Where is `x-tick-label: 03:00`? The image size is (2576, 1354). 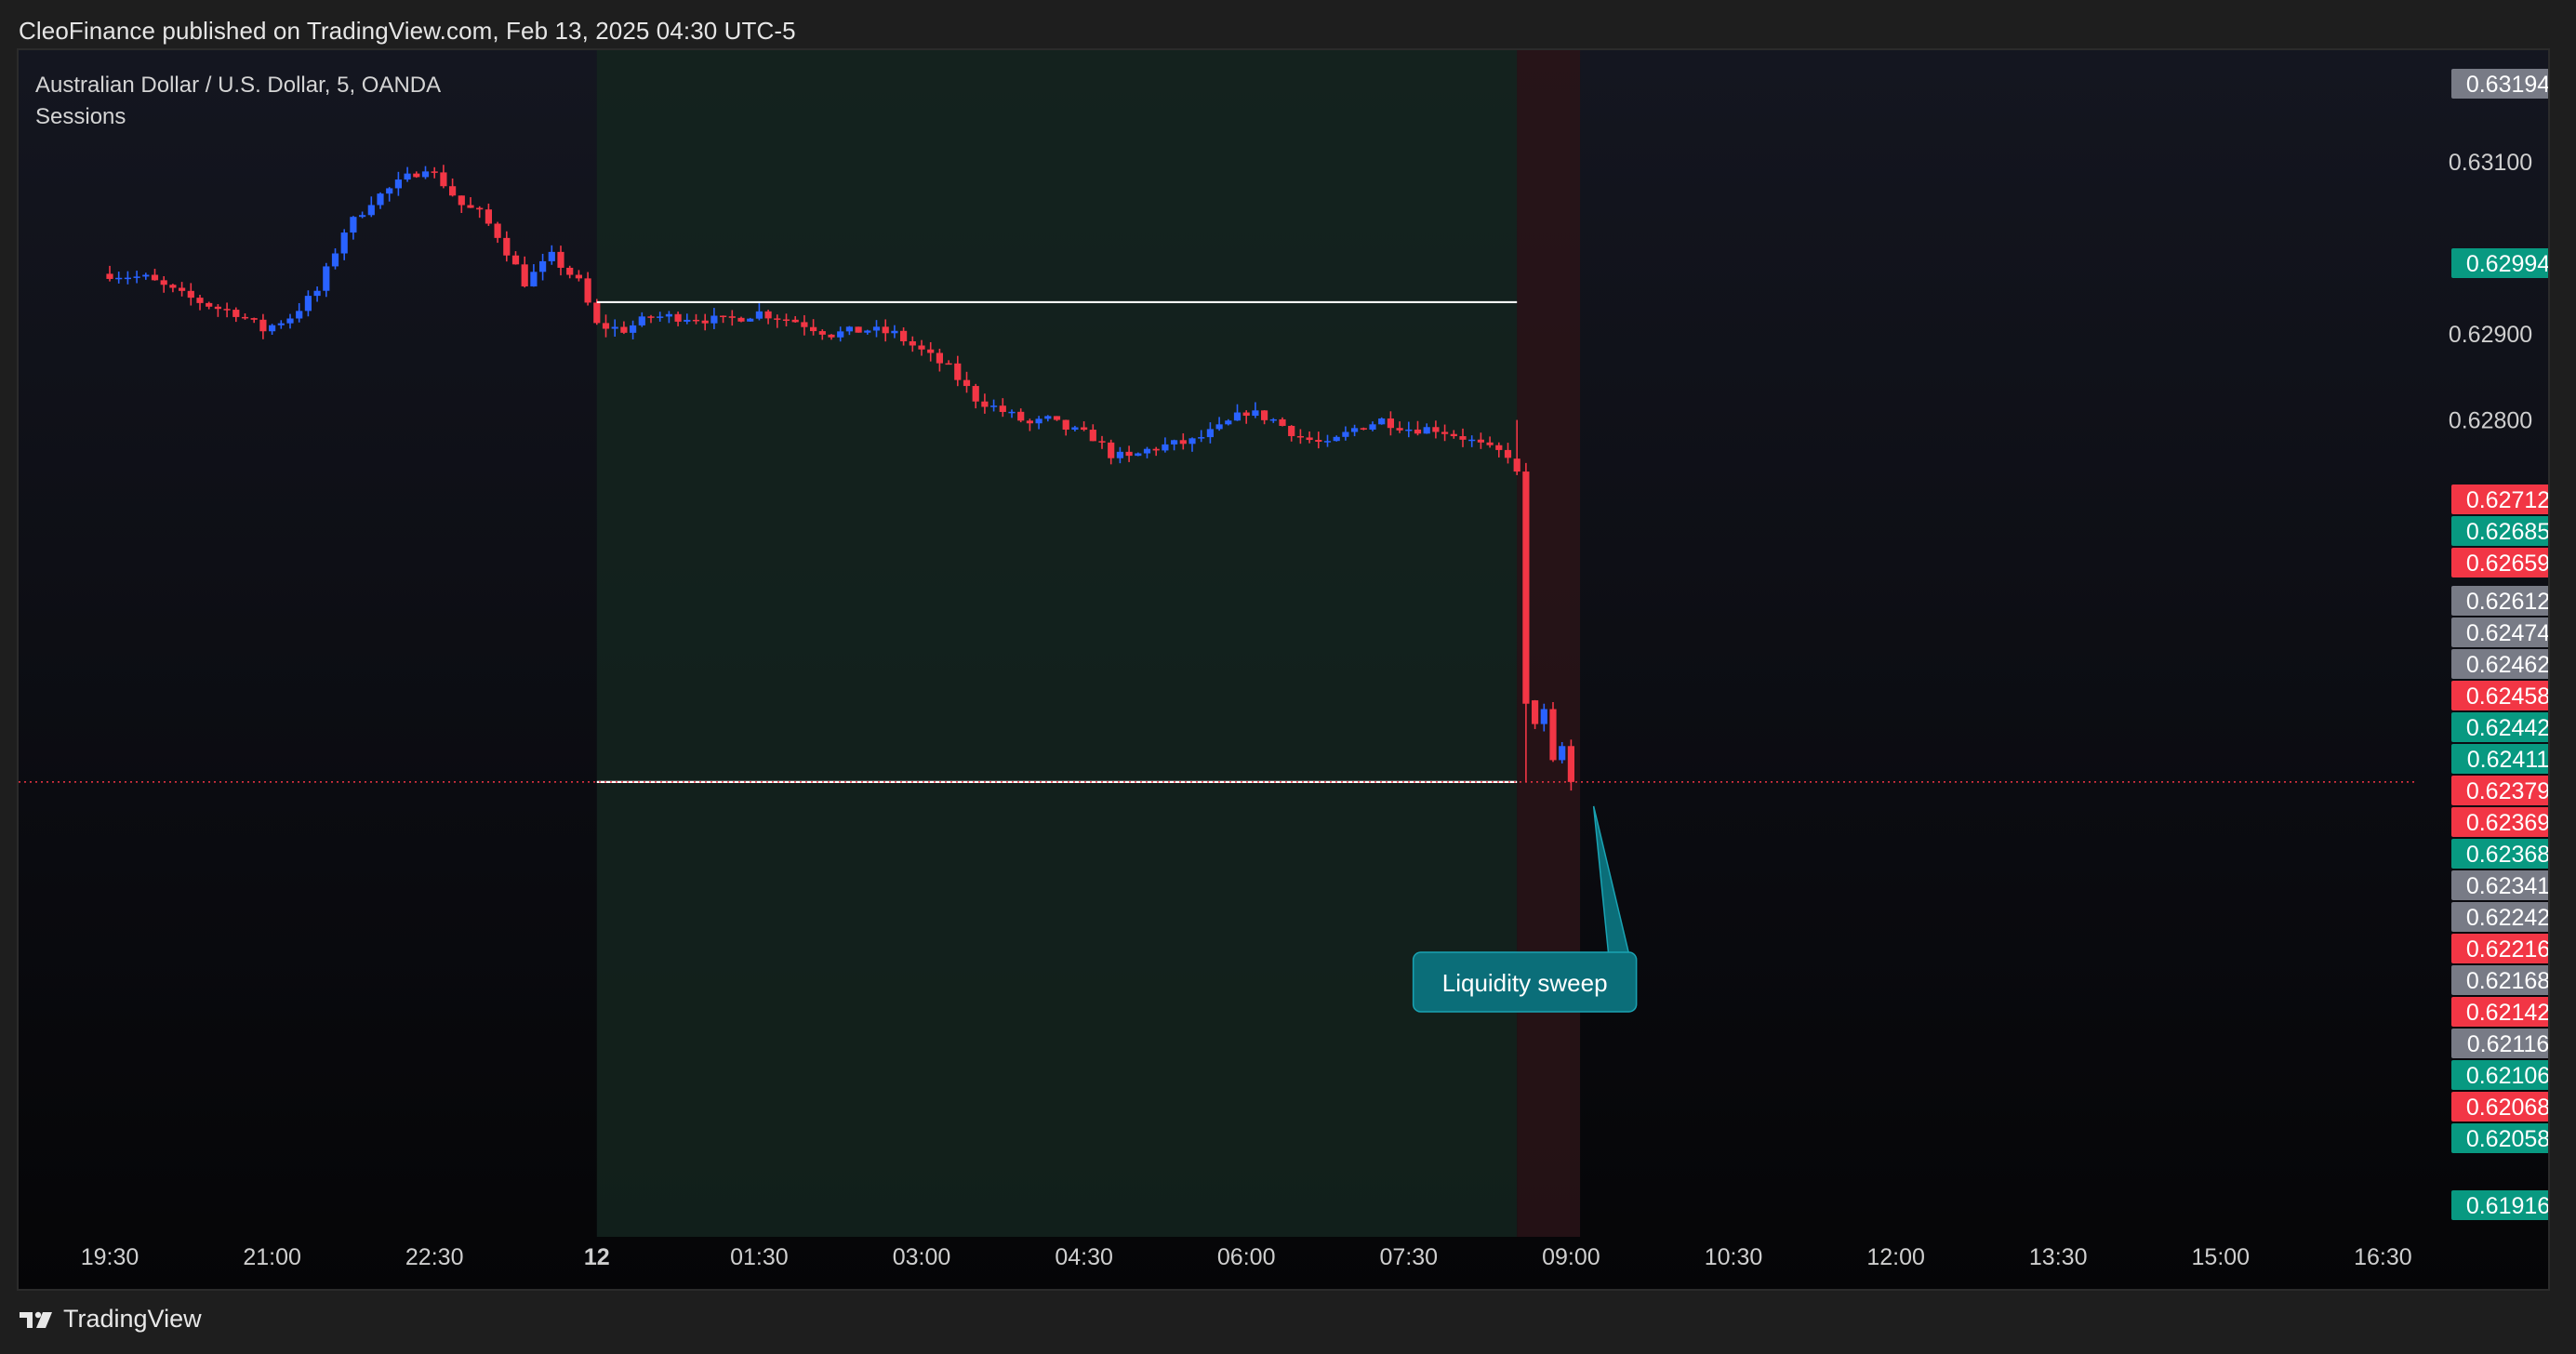
x-tick-label: 03:00 is located at coordinates (922, 1257).